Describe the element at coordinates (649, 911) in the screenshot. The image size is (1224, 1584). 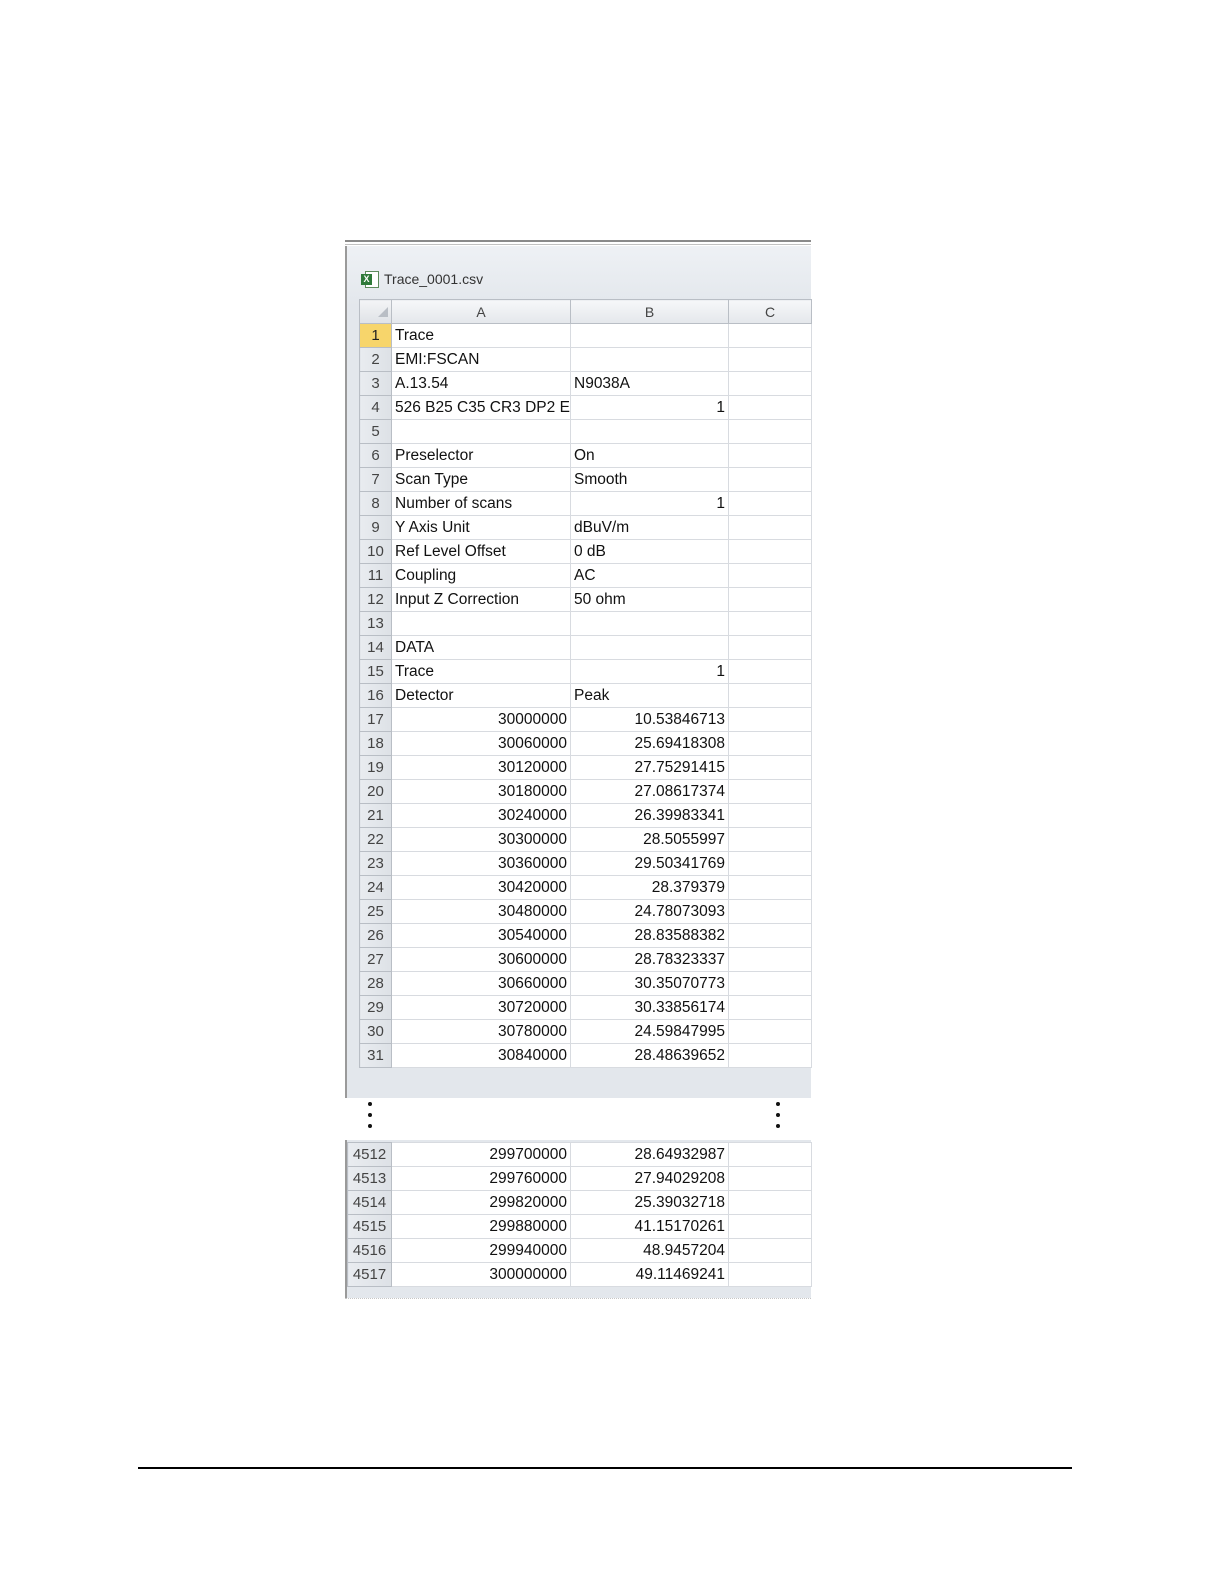
I see `cell-b: 24.78073093` at that location.